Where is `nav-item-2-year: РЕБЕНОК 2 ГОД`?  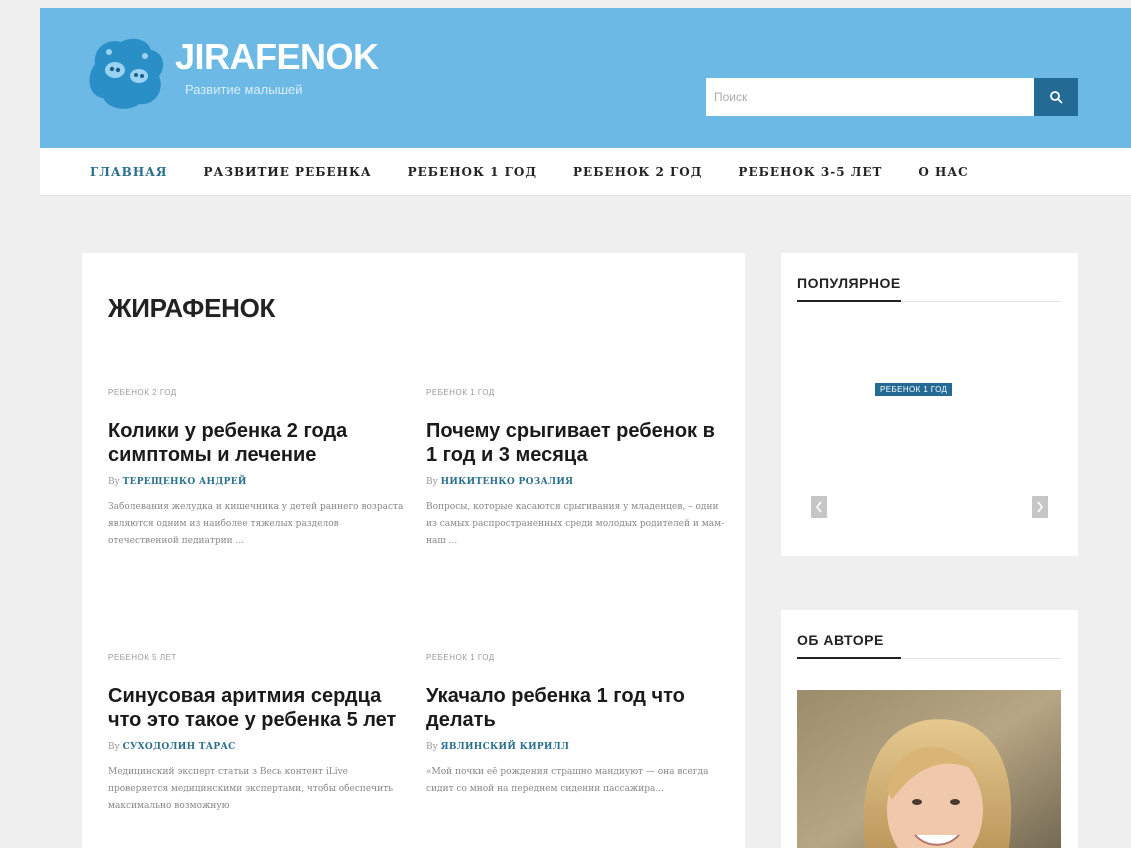
nav-item-2-year: РЕБЕНОК 2 ГОД is located at coordinates (637, 172).